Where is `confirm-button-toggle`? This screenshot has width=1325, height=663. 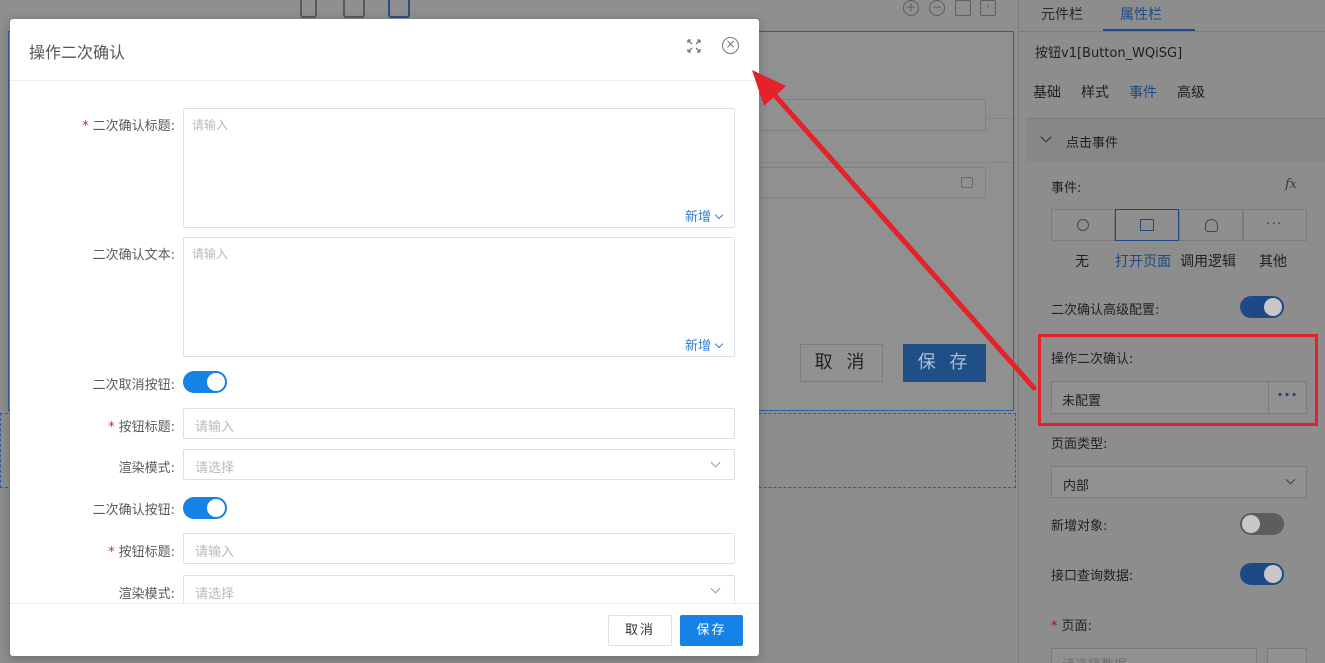
confirm-button-toggle is located at coordinates (205, 508).